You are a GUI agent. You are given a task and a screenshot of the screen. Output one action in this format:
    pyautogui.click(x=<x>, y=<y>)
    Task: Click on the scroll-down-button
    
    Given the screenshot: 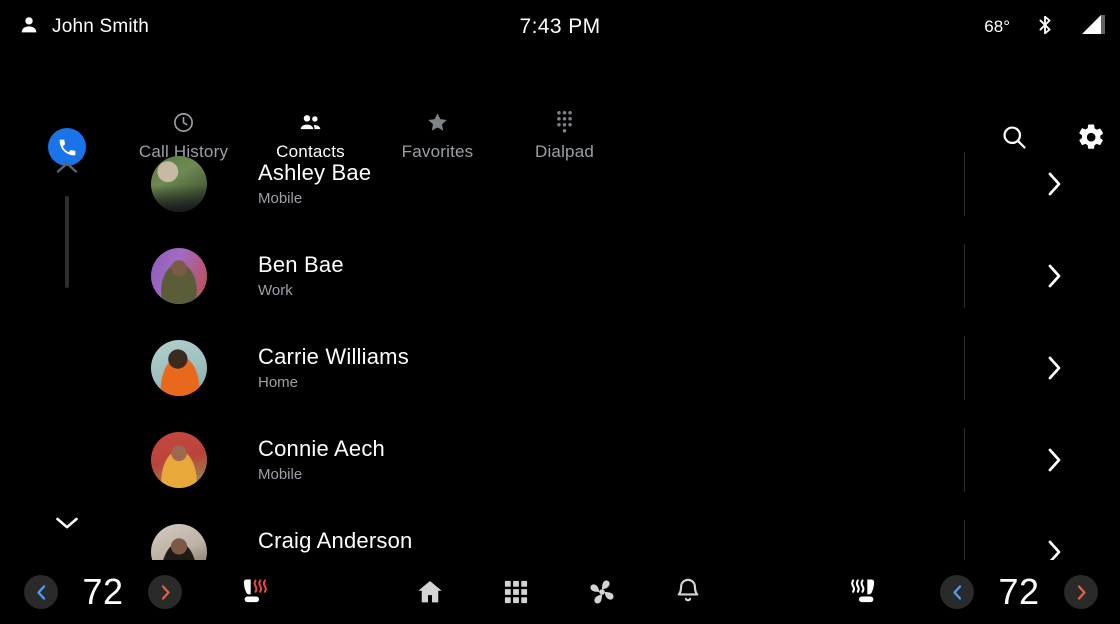 What is the action you would take?
    pyautogui.click(x=67, y=523)
    